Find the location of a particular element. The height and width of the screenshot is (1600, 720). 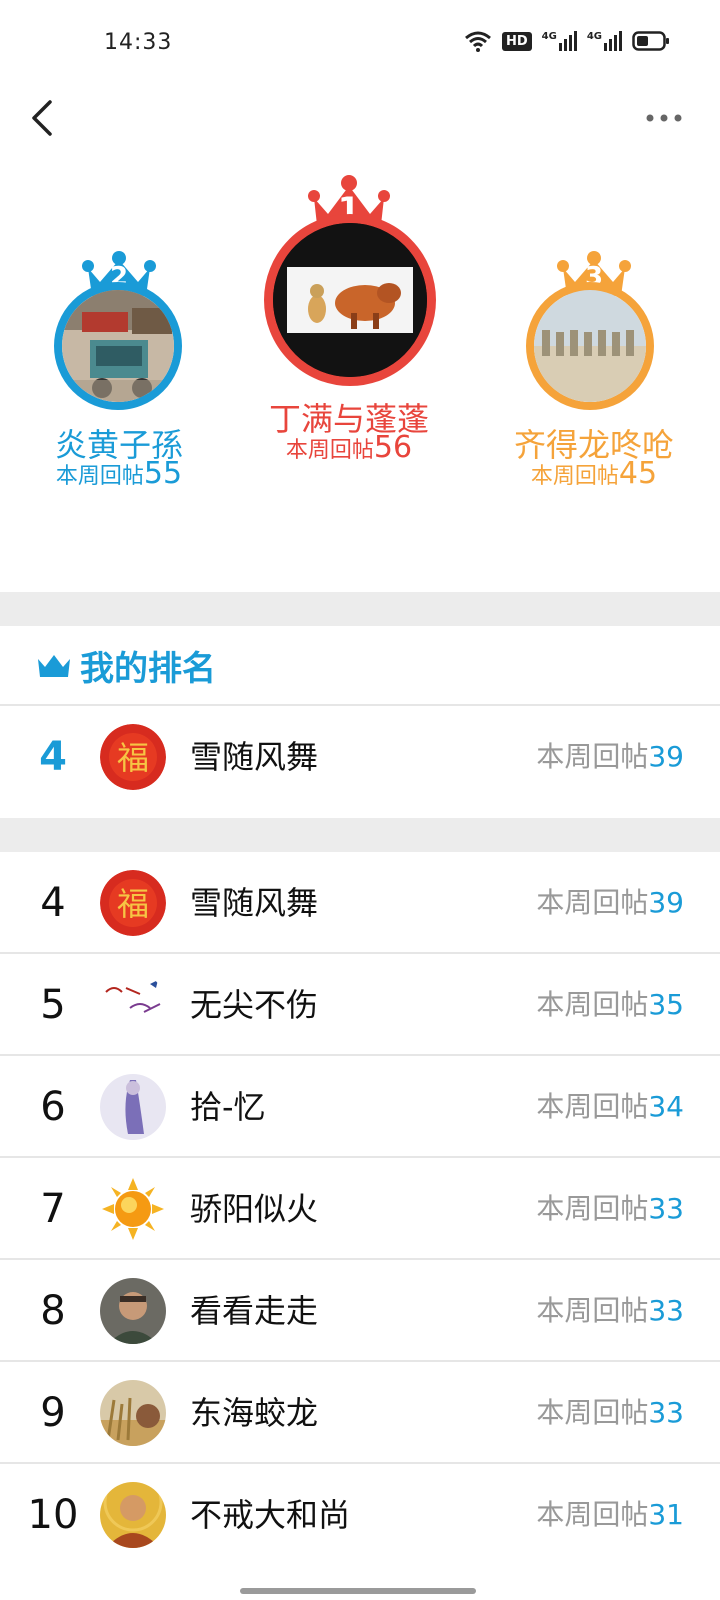

list-item: 6 拾-忆 本周回帖34 is located at coordinates (360, 1107).